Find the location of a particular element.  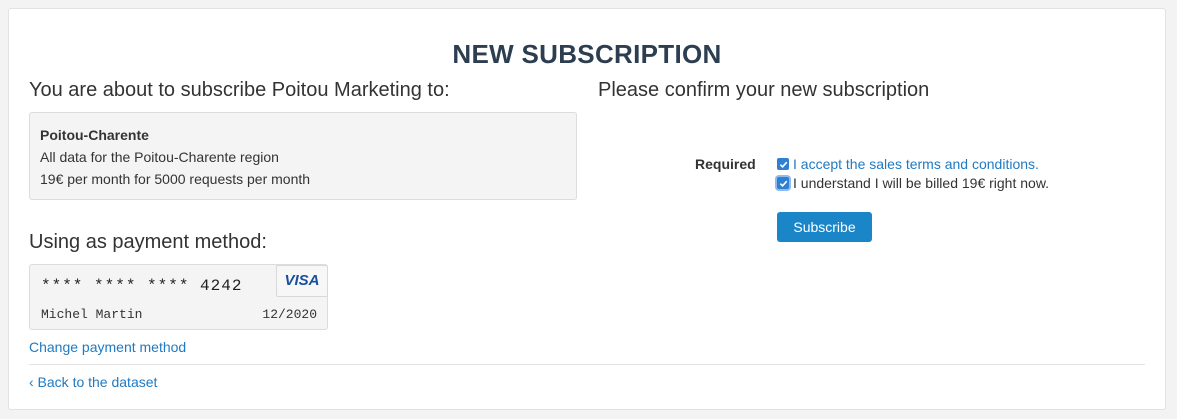

change-payment-method-link: Change payment method is located at coordinates (107, 347).